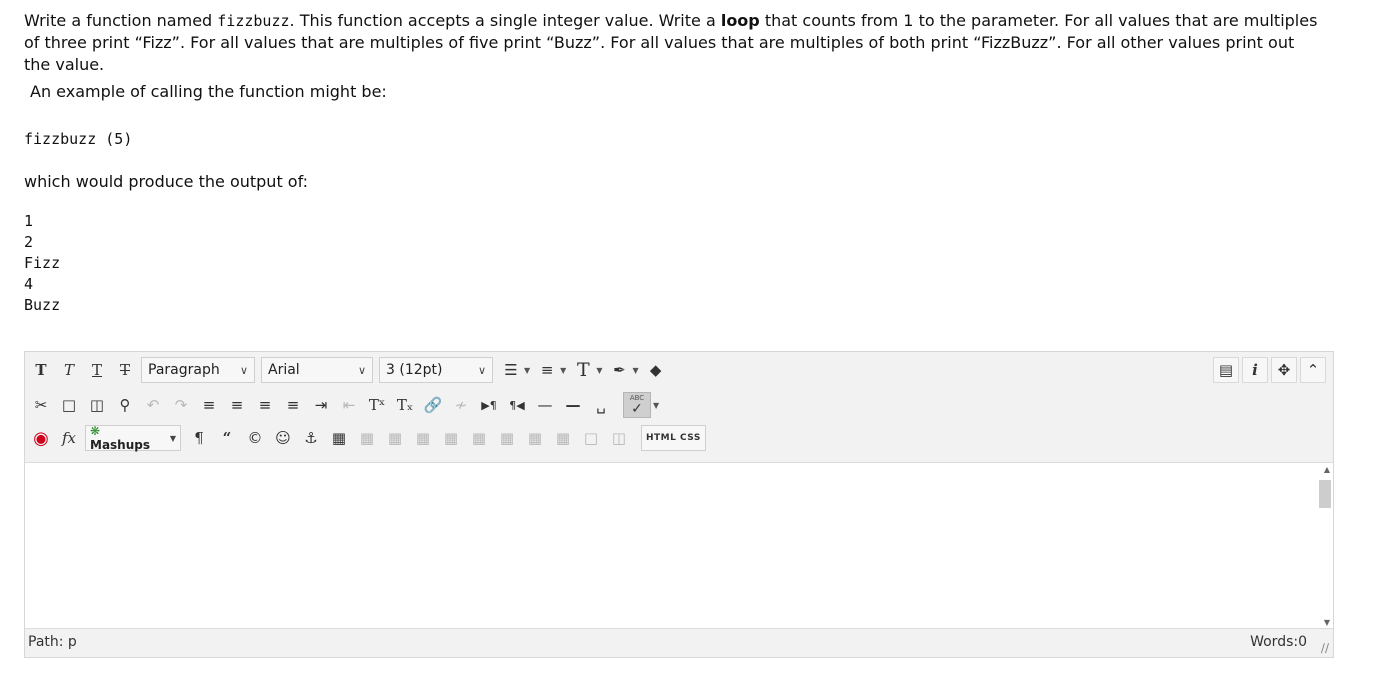  I want to click on redo-icon: ↷, so click(181, 405).